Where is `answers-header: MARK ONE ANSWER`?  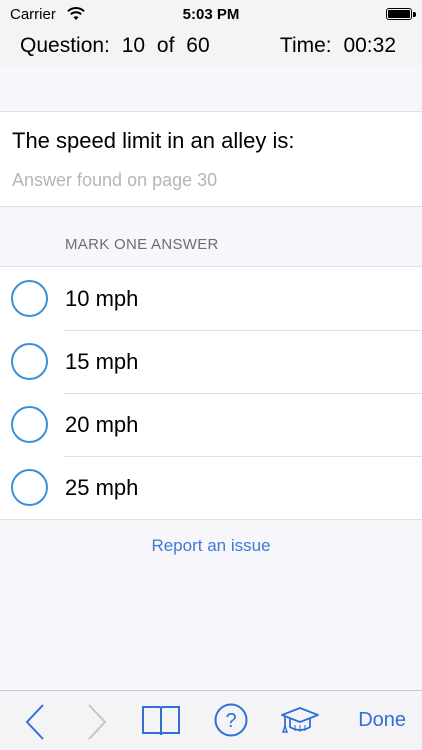
answers-header: MARK ONE ANSWER is located at coordinates (142, 244).